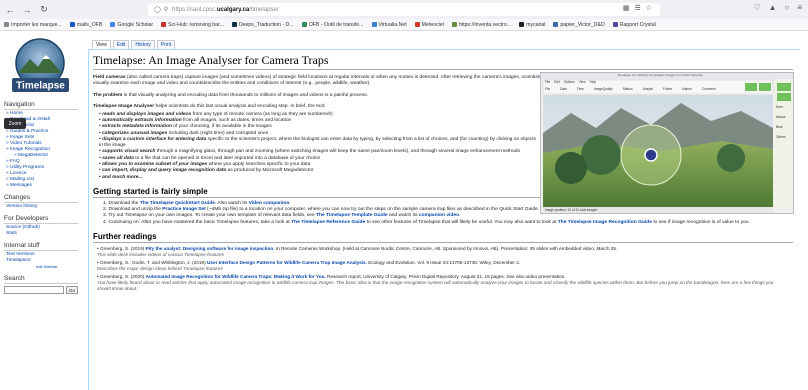 Image resolution: width=808 pixels, height=390 pixels. Describe the element at coordinates (166, 44) in the screenshot. I see `tab-print: Print` at that location.